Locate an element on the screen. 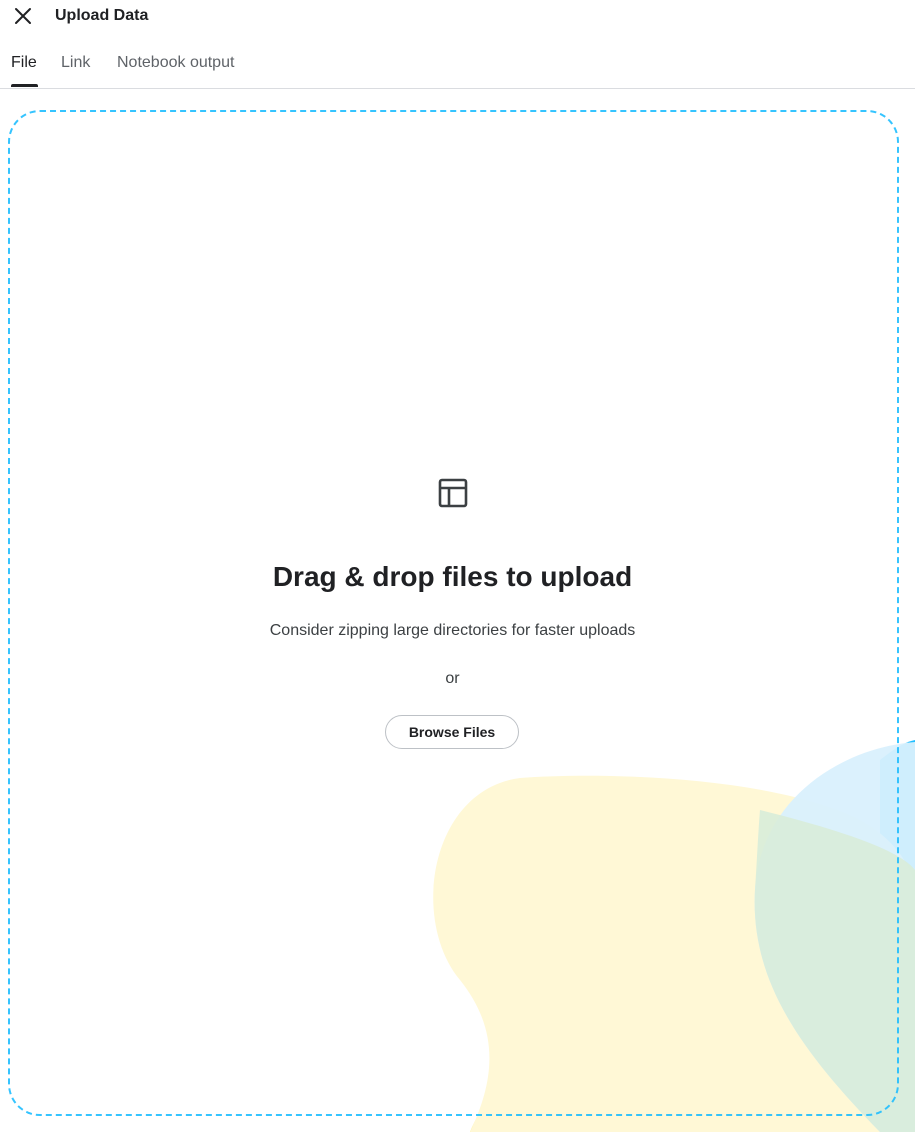  or-separator: or is located at coordinates (452, 678).